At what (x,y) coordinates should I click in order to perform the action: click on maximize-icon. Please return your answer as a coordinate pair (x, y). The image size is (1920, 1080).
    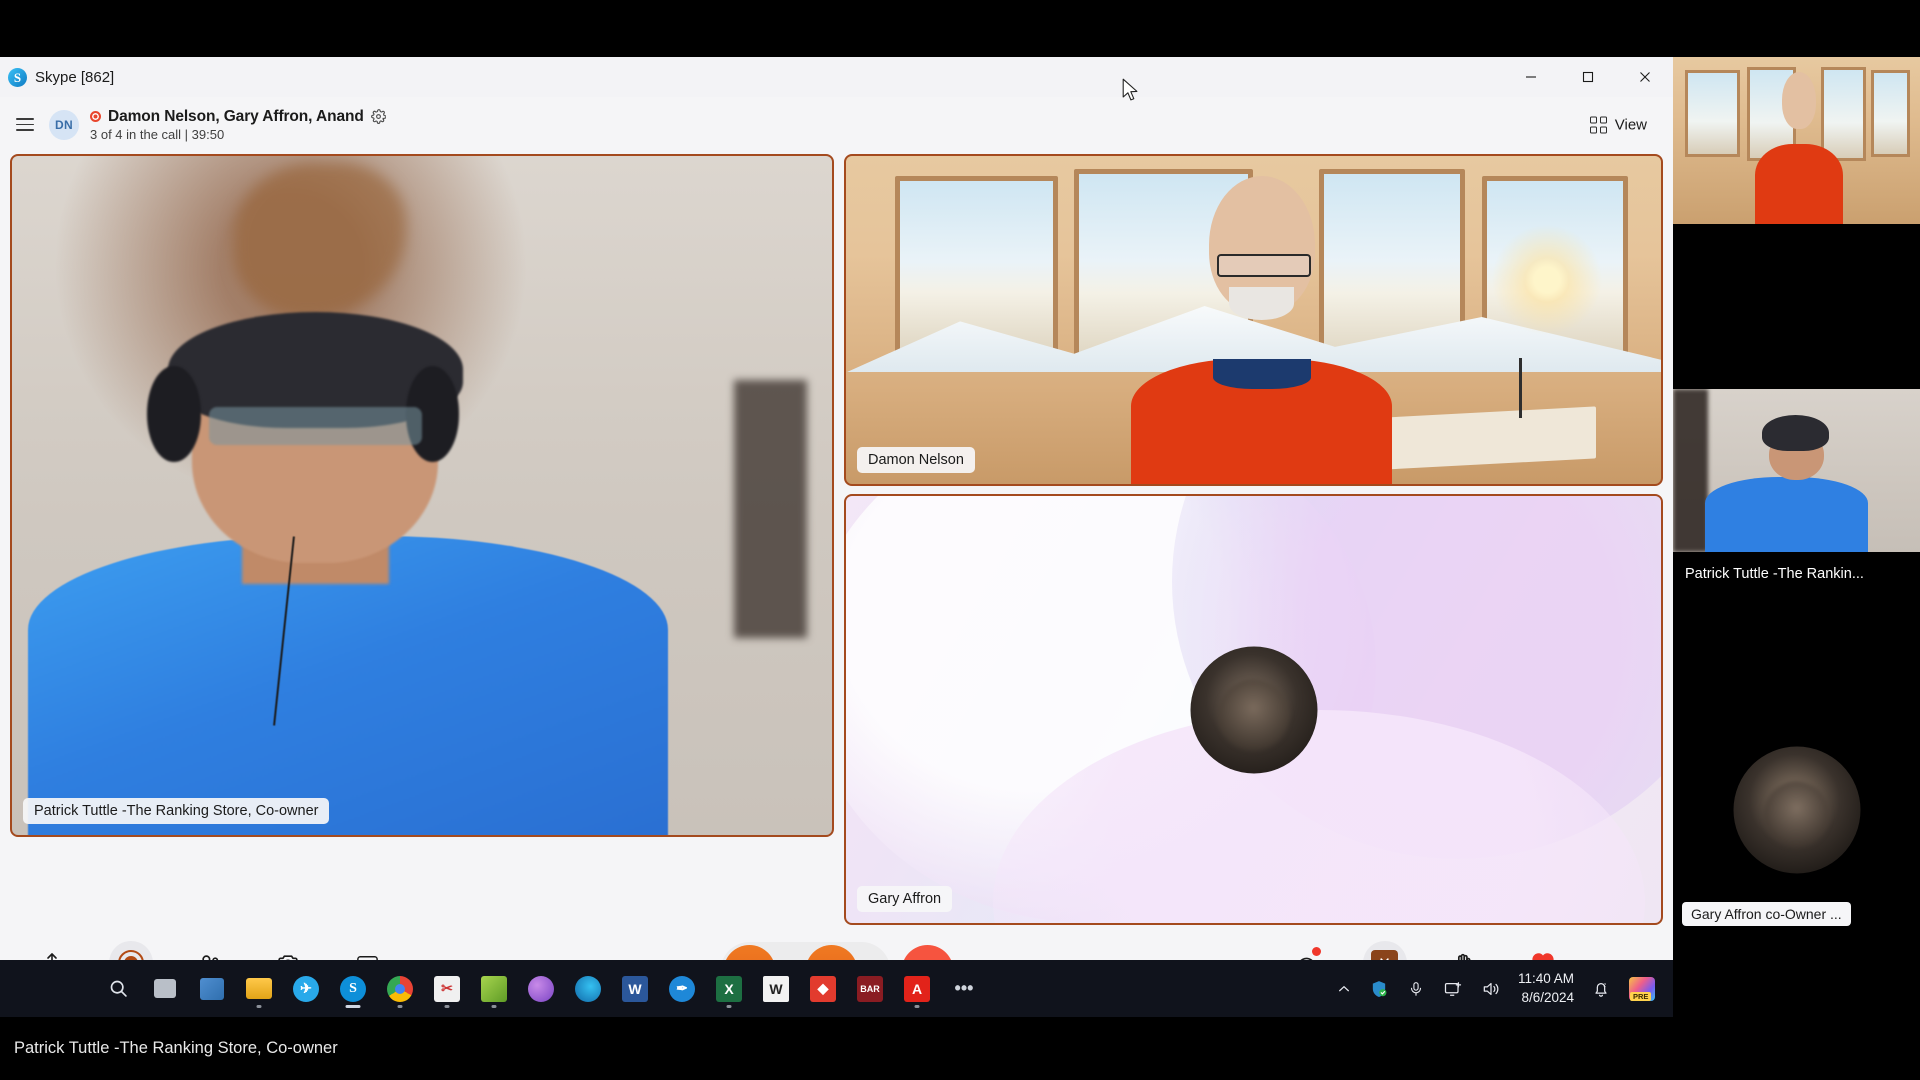
    Looking at the image, I should click on (1587, 77).